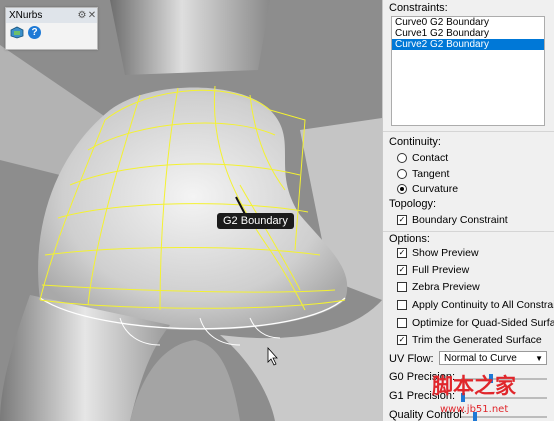  What do you see at coordinates (504, 416) in the screenshot?
I see `quality-control-slider` at bounding box center [504, 416].